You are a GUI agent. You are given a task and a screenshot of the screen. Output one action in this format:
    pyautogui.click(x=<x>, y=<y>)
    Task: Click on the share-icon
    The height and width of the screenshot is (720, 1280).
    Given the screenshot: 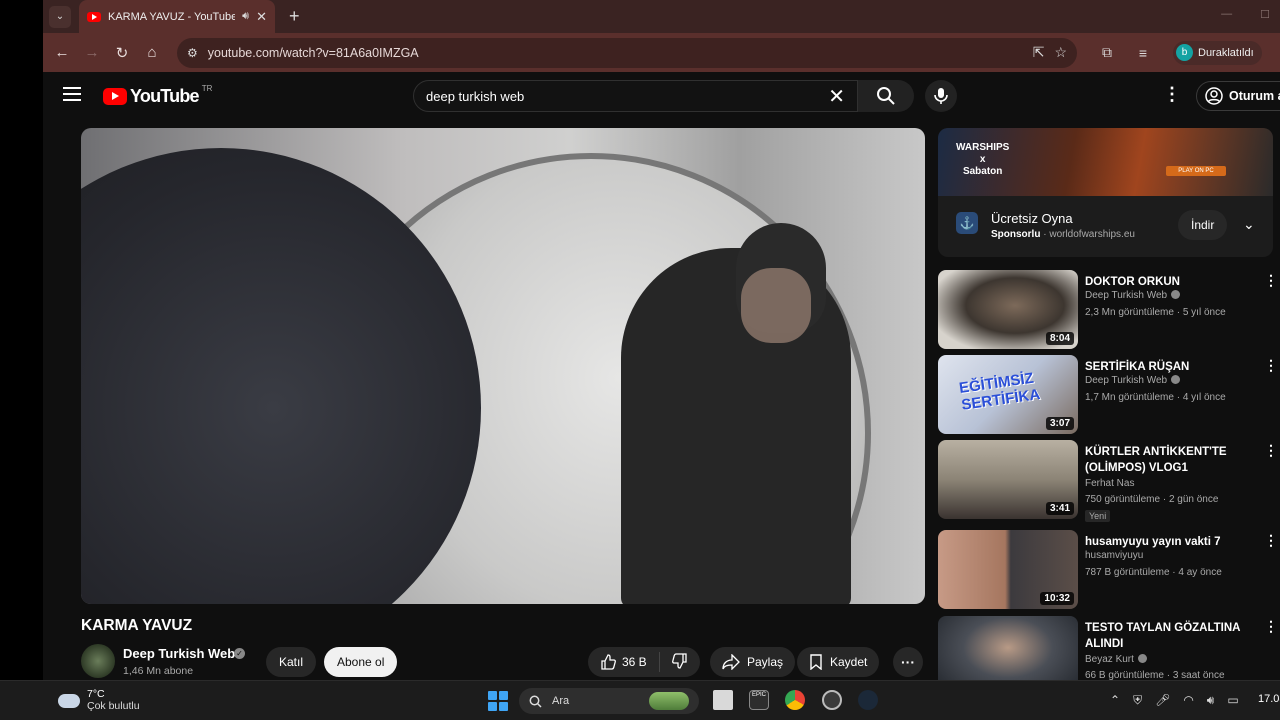 What is the action you would take?
    pyautogui.click(x=731, y=662)
    